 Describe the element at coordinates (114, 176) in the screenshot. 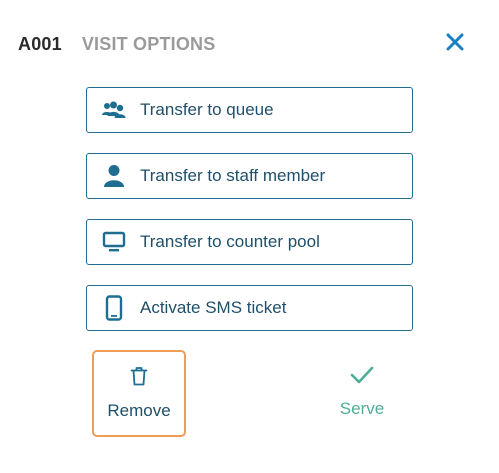

I see `user-icon` at that location.